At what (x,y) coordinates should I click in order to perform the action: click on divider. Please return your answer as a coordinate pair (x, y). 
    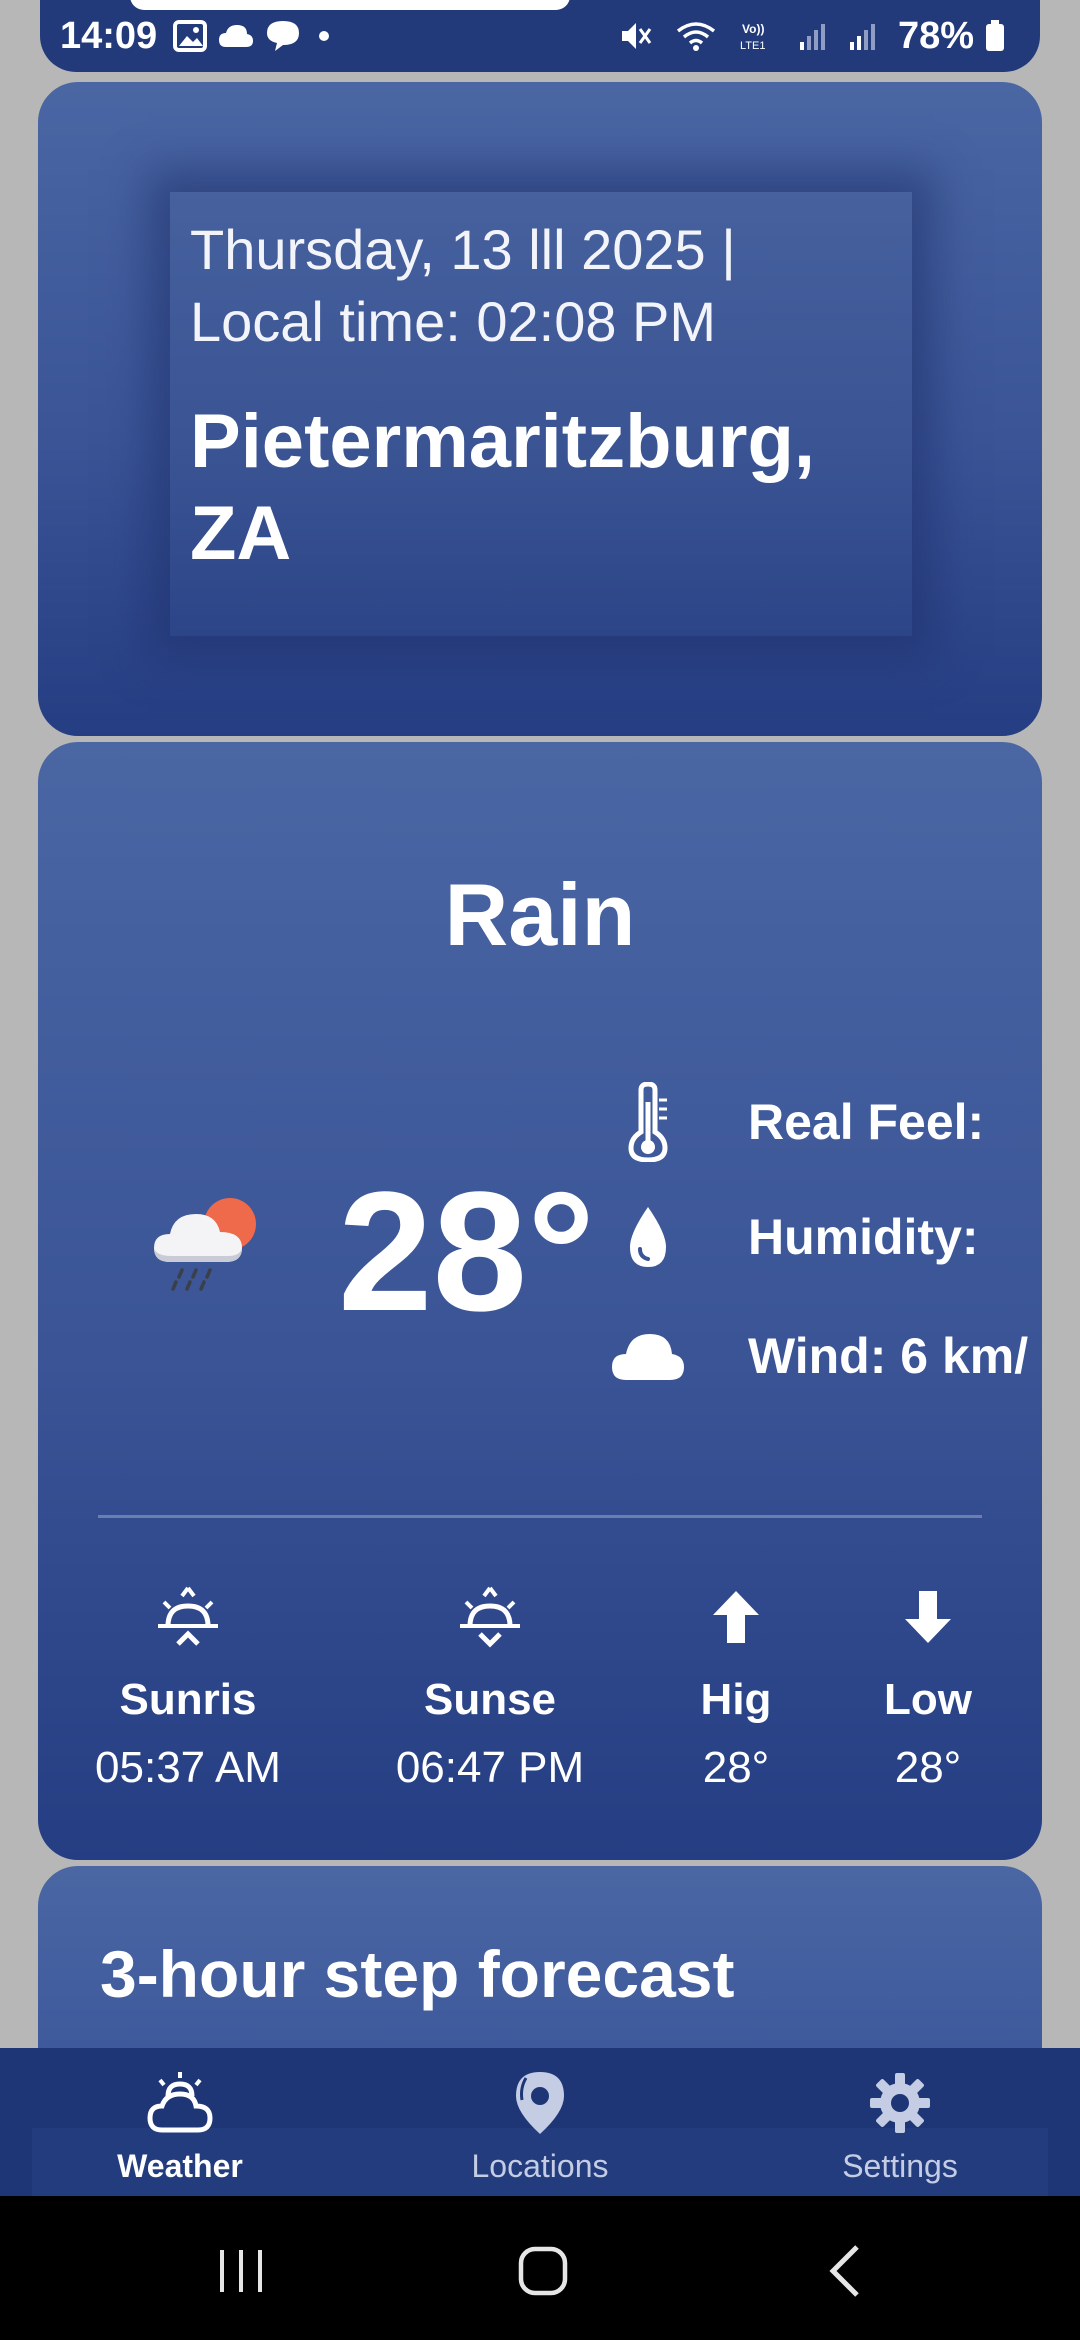
    Looking at the image, I should click on (540, 1516).